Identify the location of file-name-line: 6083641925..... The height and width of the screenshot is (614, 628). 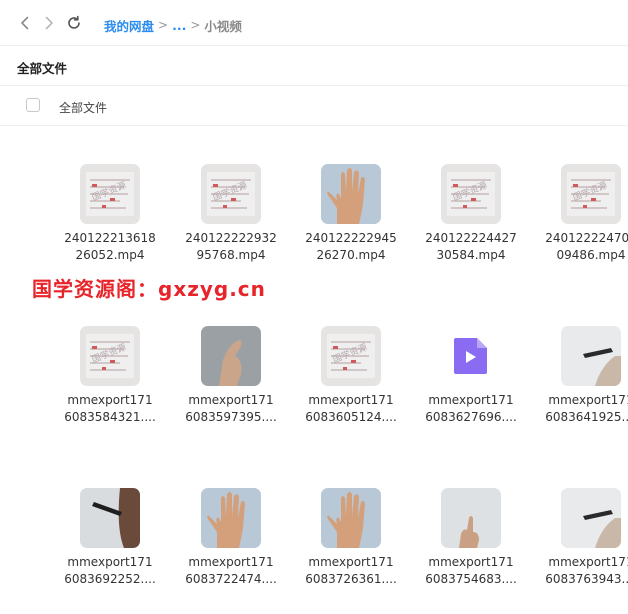
(586, 417).